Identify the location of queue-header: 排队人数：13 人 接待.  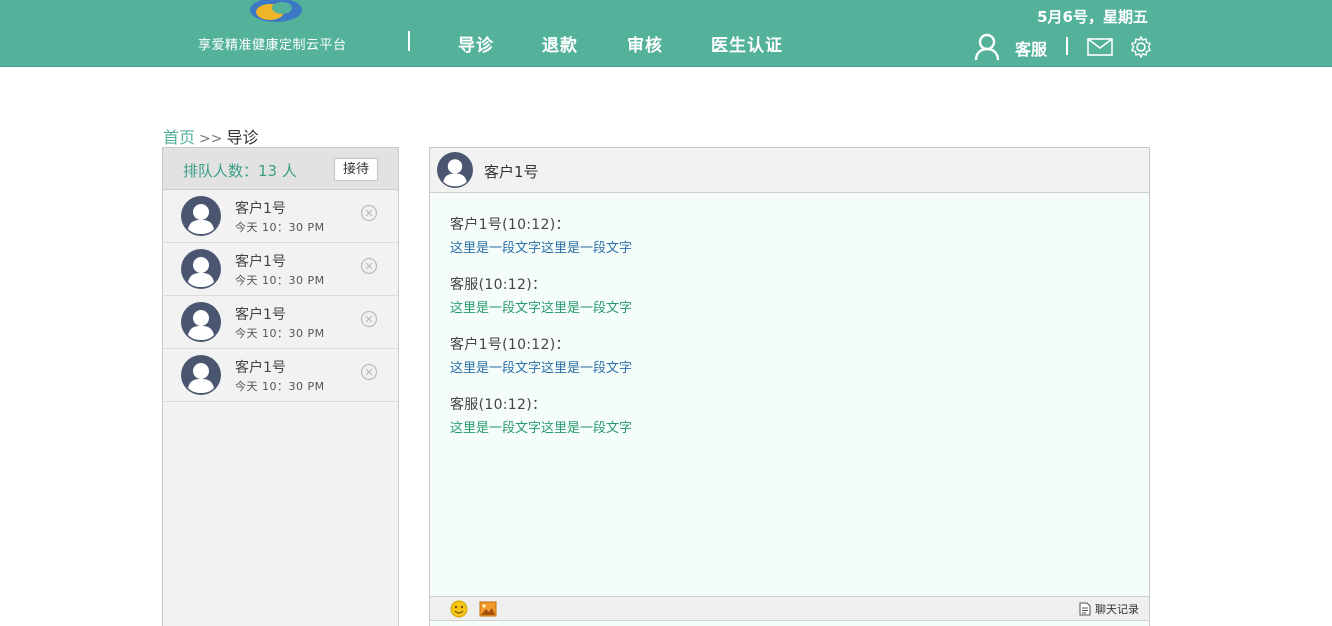
(280, 169).